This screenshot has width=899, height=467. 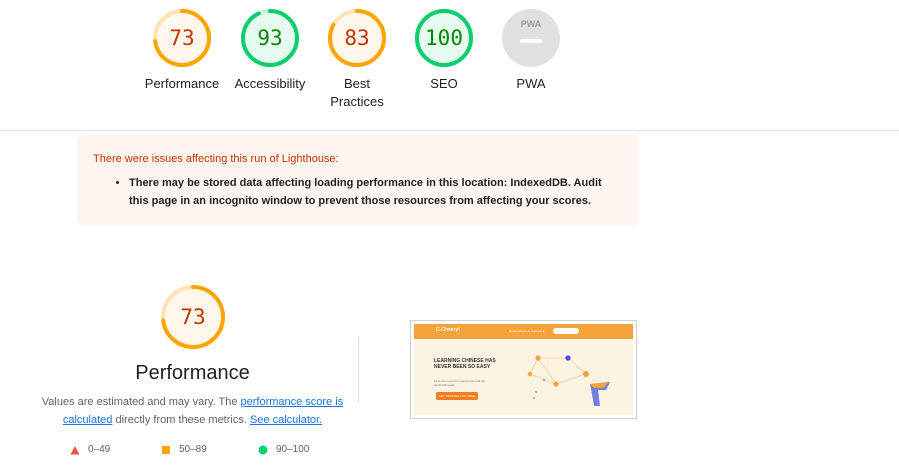 What do you see at coordinates (181, 420) in the screenshot?
I see `performance-desc-mid: directly from these metrics.` at bounding box center [181, 420].